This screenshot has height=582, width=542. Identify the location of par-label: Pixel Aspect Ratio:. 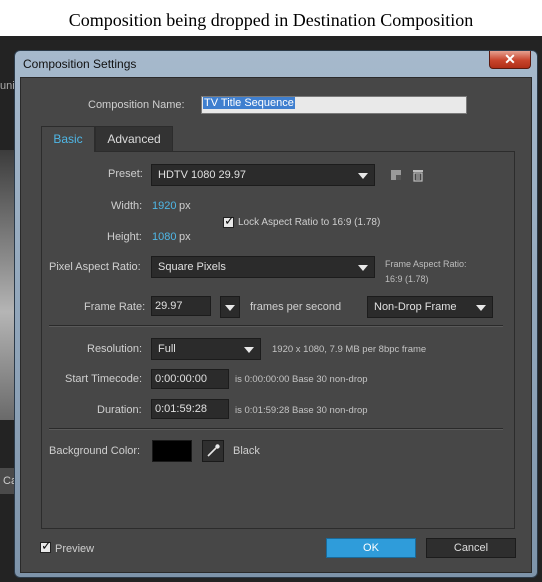
(95, 267).